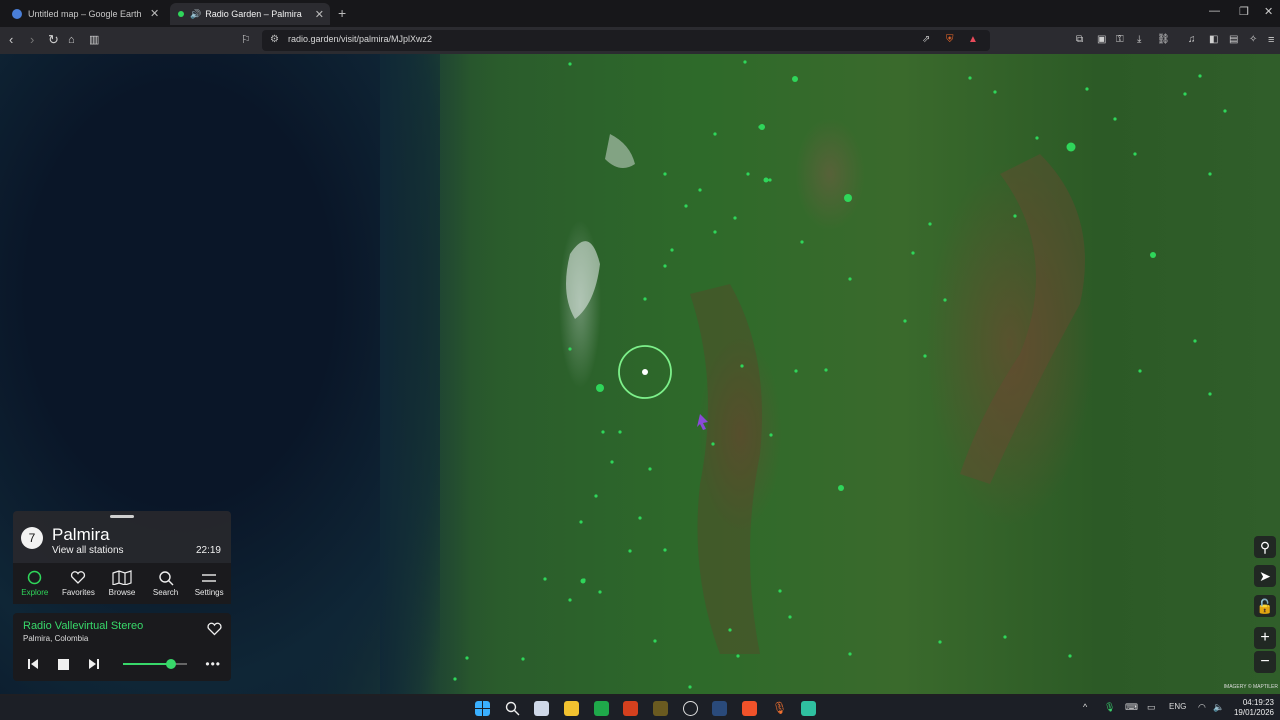  I want to click on bookmark-icon: ⚐, so click(246, 40).